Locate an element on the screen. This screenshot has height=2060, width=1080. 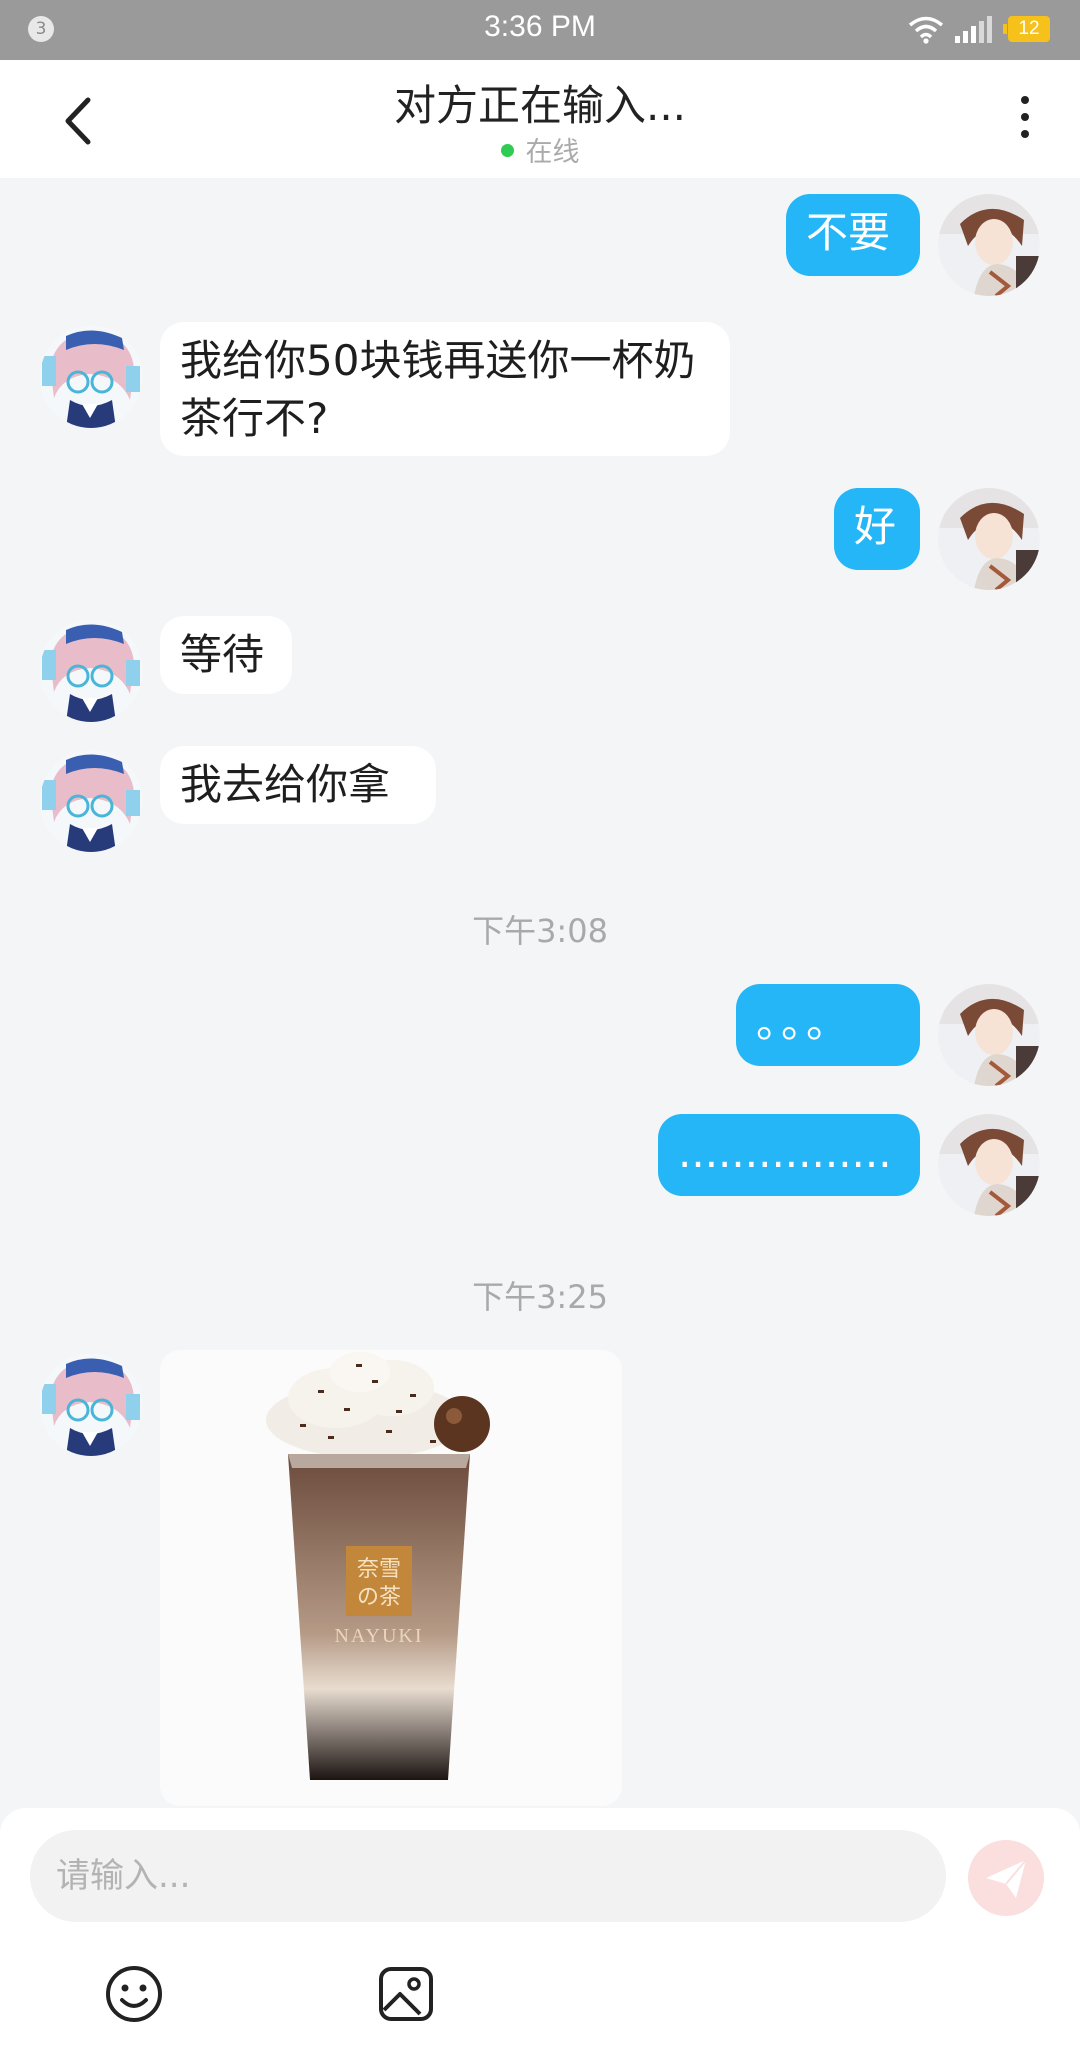
message-bubble-sent: 。。。 is located at coordinates (828, 1025).